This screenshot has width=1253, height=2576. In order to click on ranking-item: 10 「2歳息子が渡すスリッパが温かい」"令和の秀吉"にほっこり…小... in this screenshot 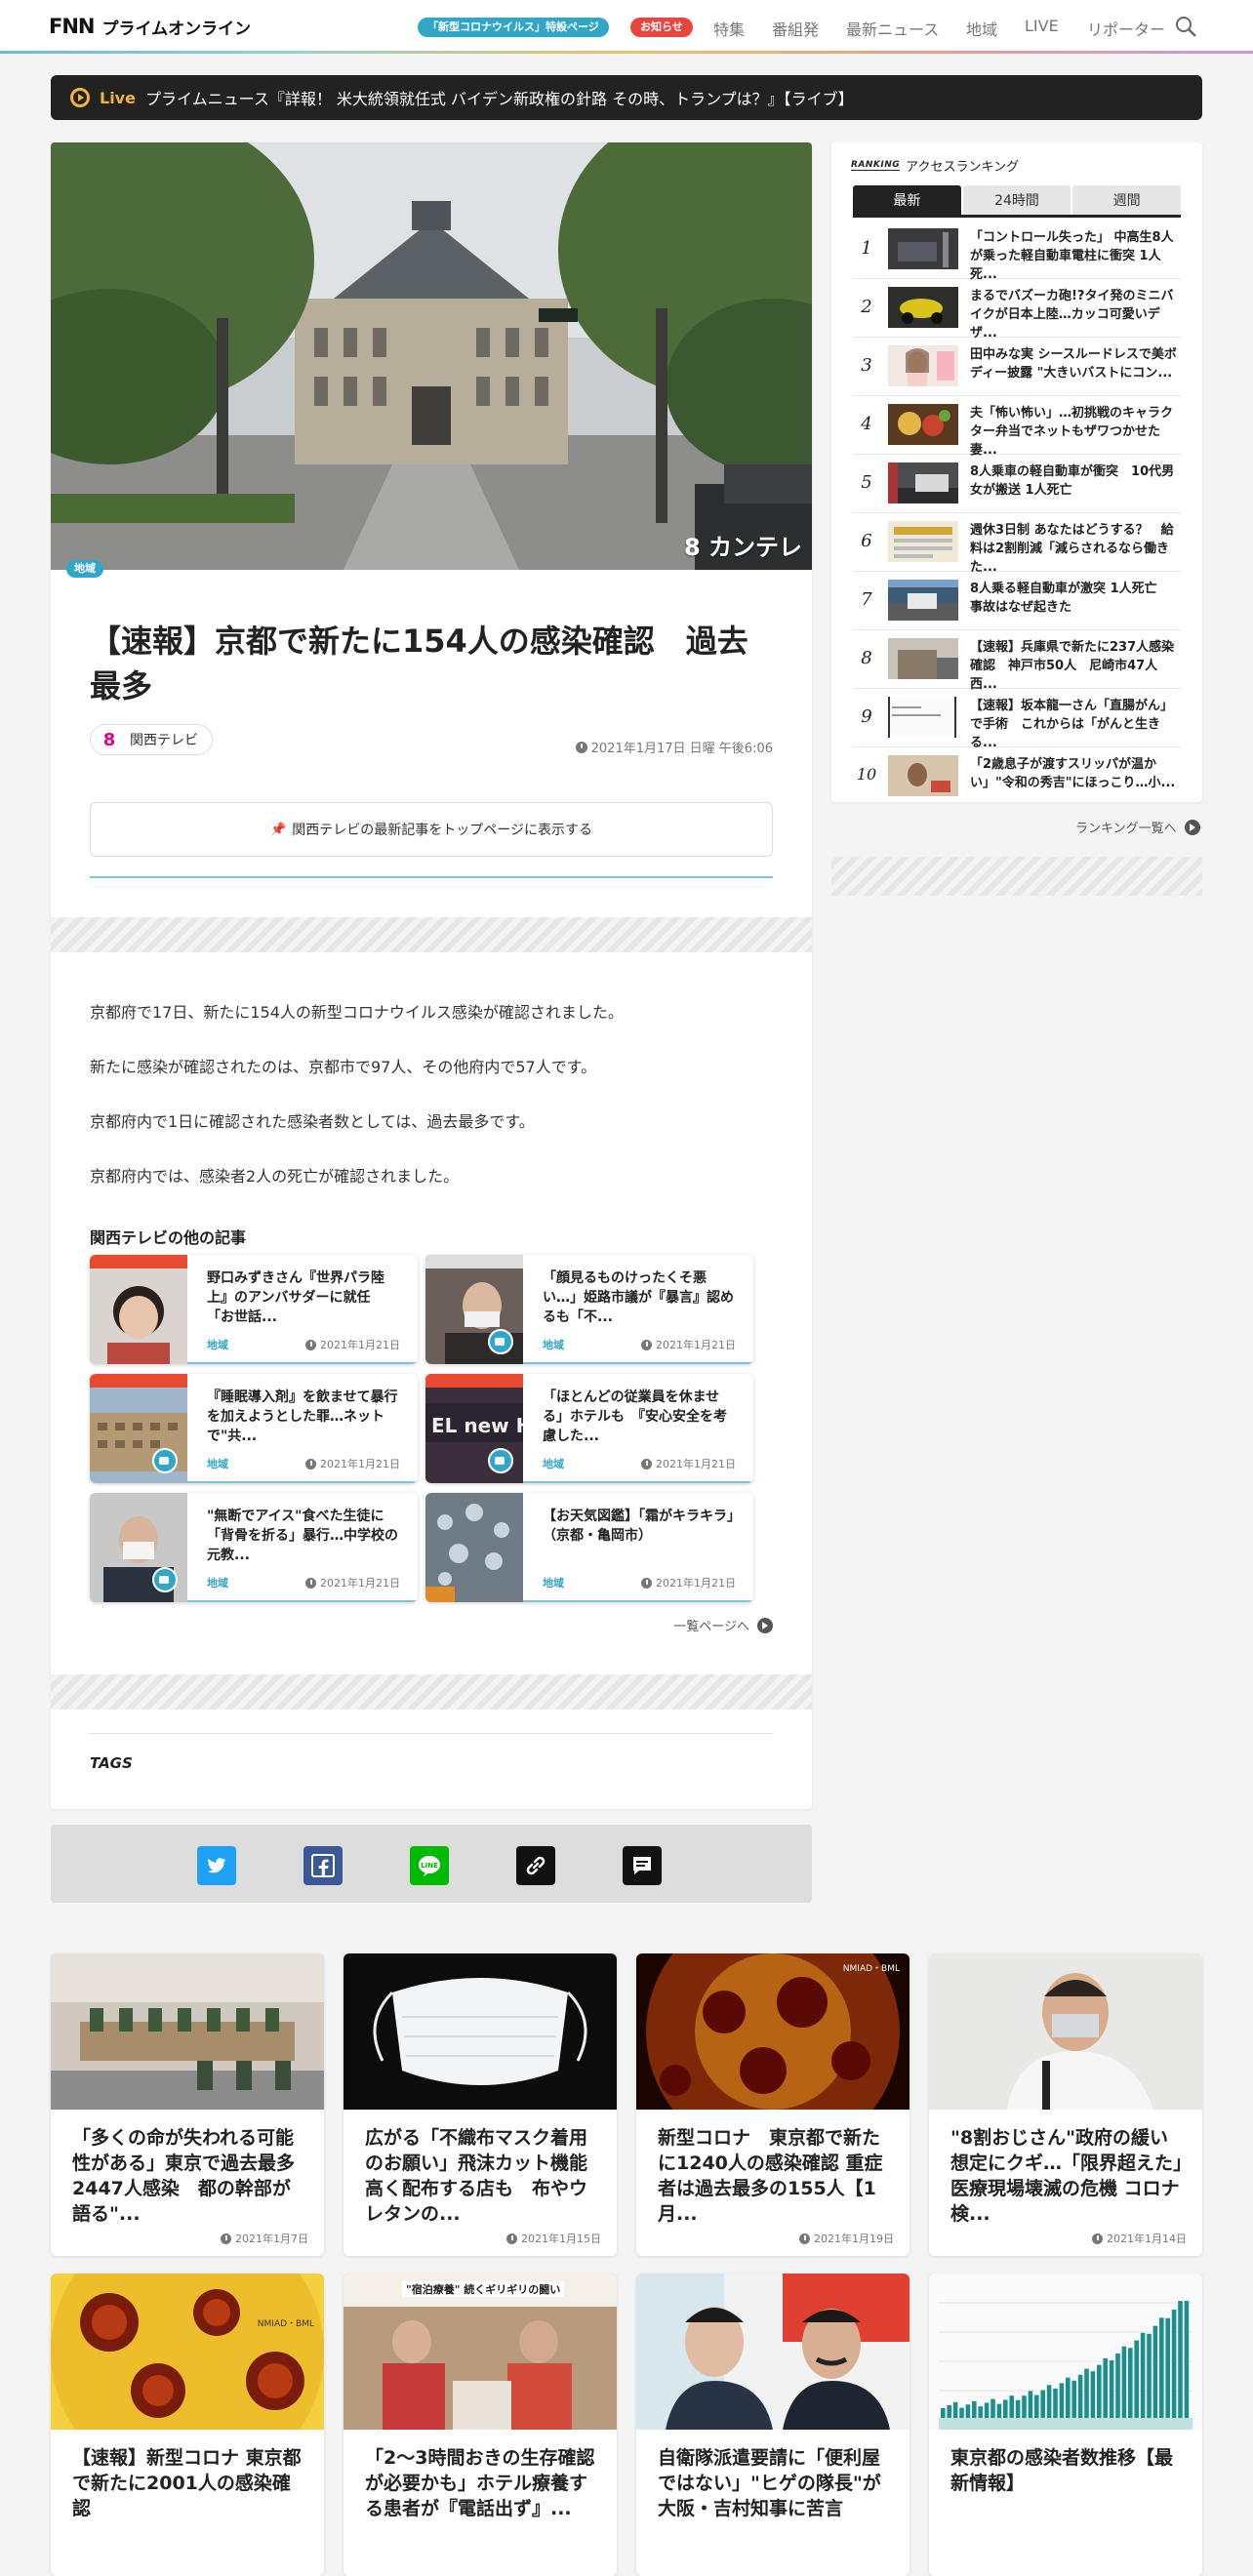, I will do `click(1017, 776)`.